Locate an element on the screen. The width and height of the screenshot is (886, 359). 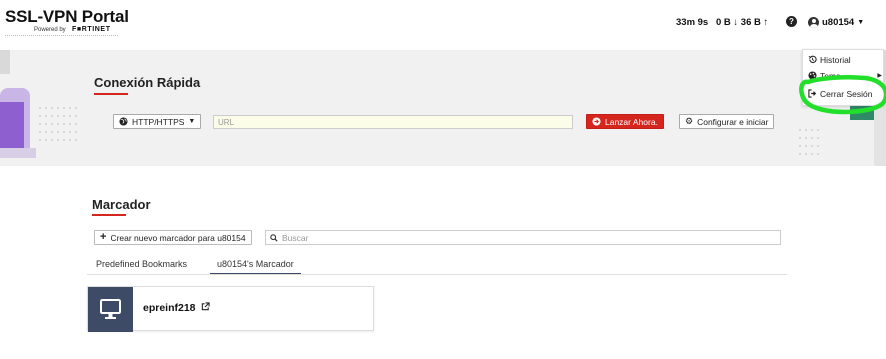
menu-label: Tema is located at coordinates (830, 75).